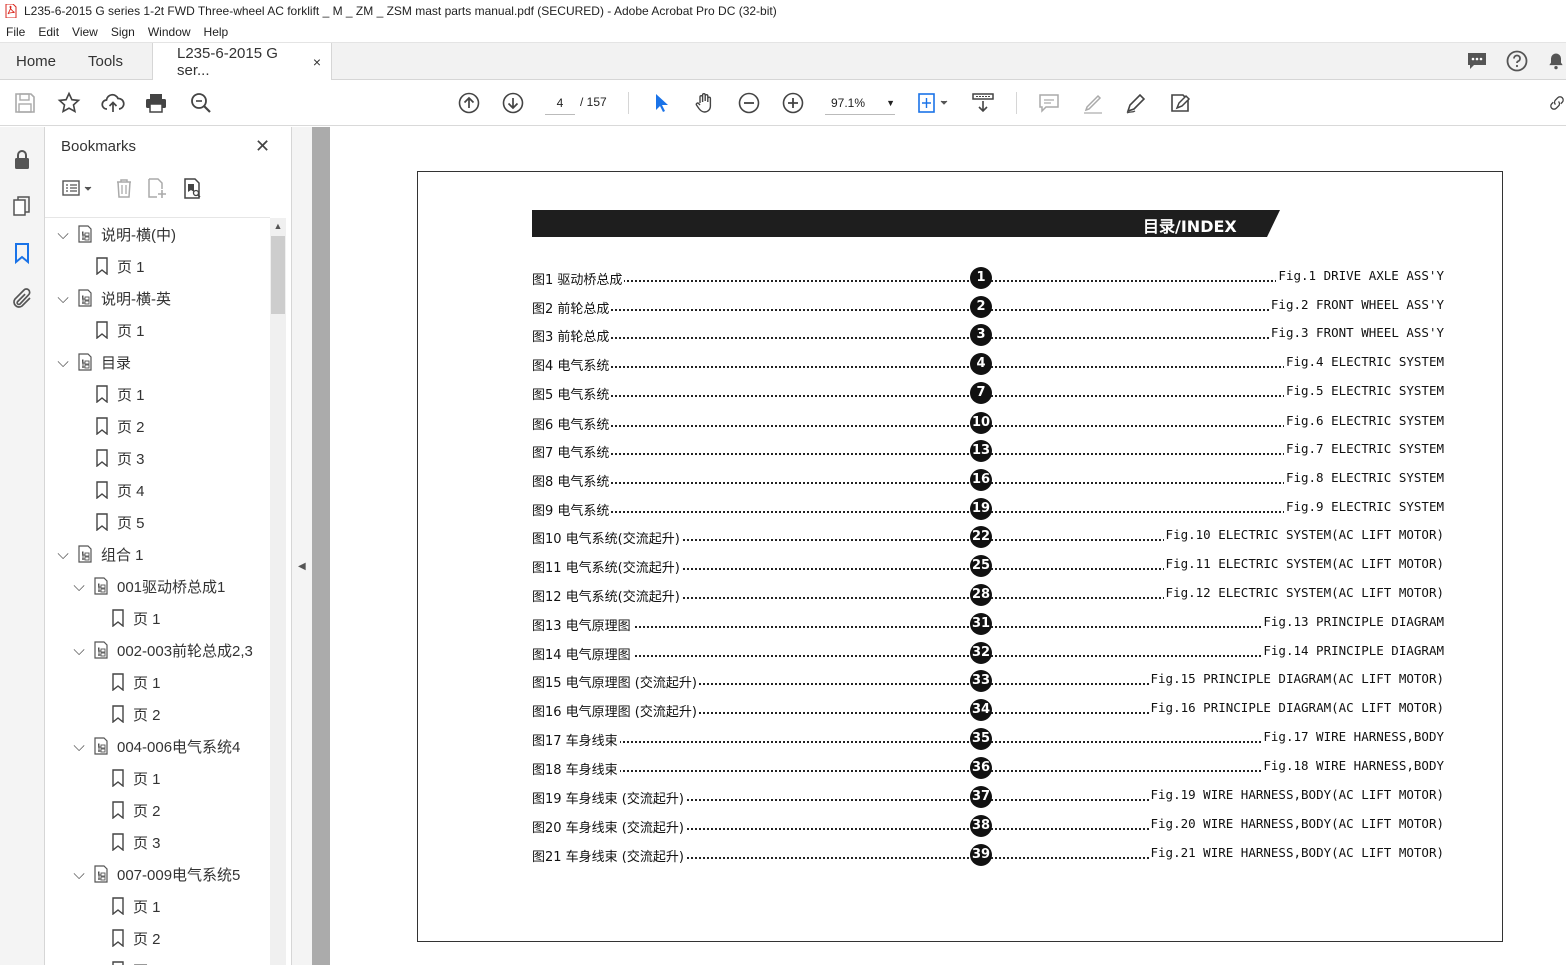 Image resolution: width=1566 pixels, height=965 pixels. I want to click on menu-window: Window, so click(169, 32).